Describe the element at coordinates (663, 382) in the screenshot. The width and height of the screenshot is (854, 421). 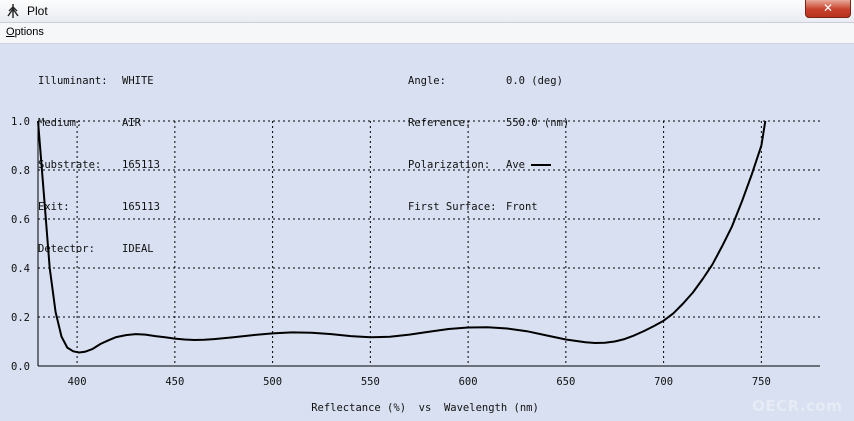
I see `x-tick-label: 700` at that location.